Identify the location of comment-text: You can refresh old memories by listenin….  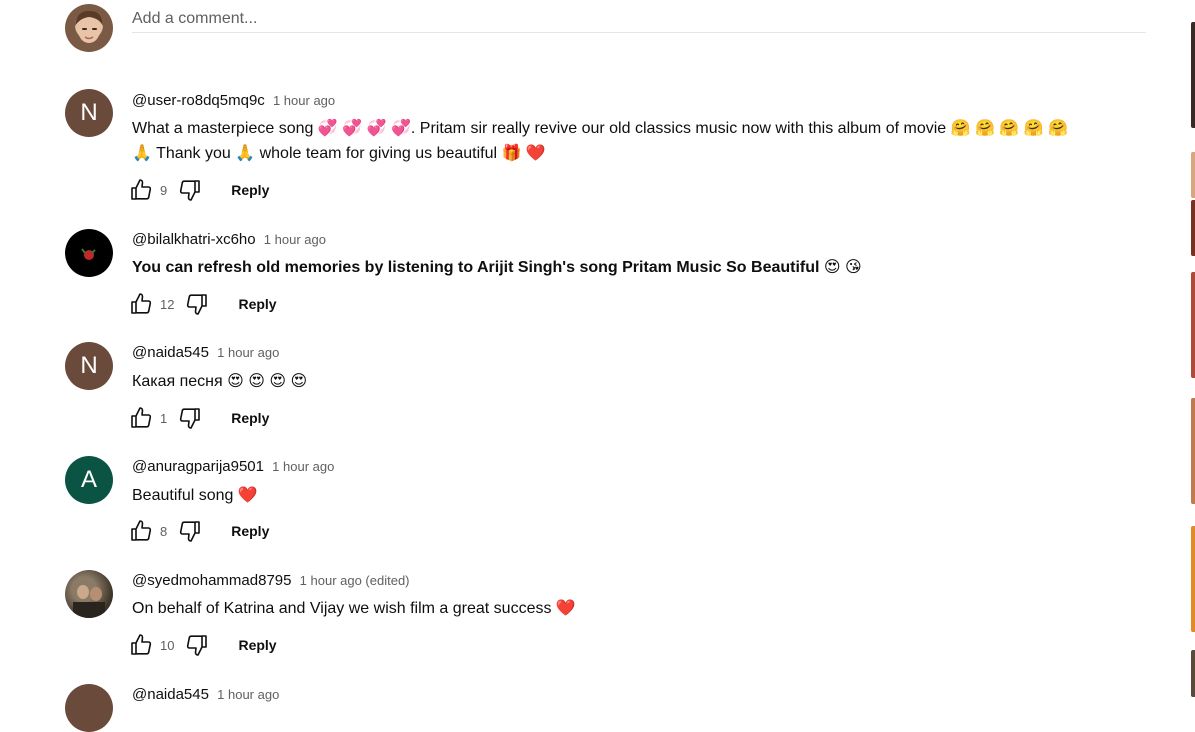
(497, 267).